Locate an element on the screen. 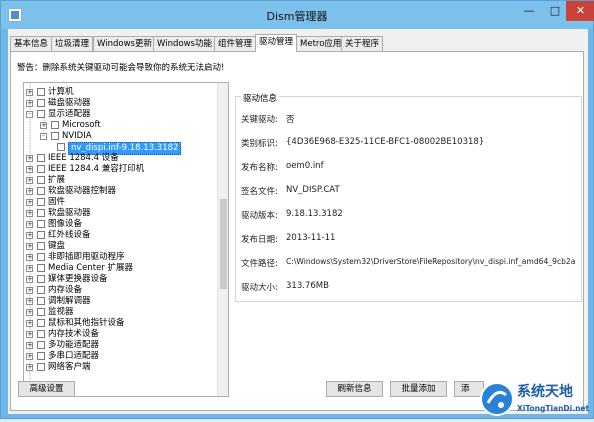 This screenshot has width=594, height=422. tree-node-label: 计算机 is located at coordinates (61, 92).